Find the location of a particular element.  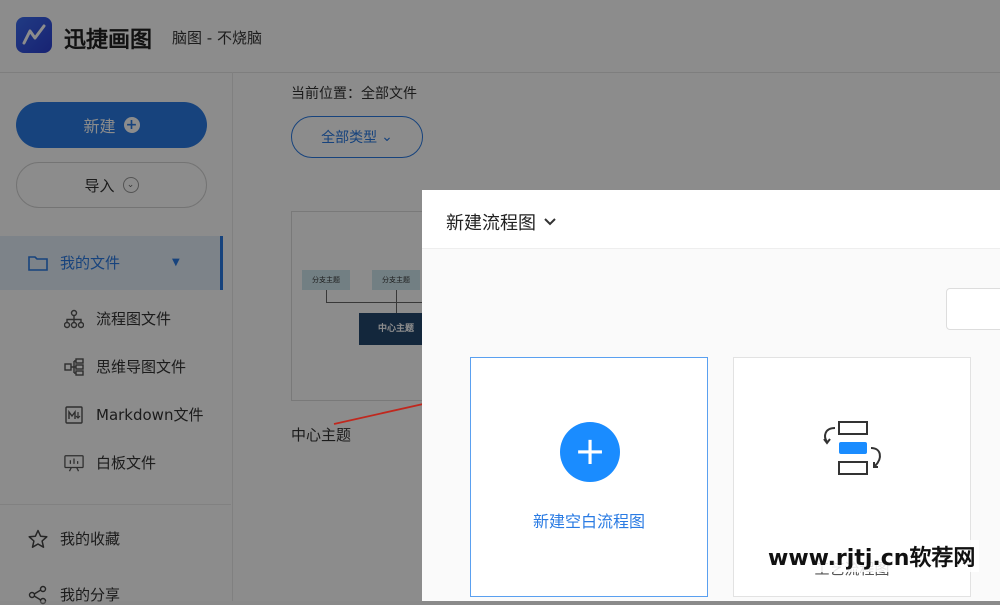

new-blank-flowchart-tile: + 新建空白流程图 is located at coordinates (589, 477).